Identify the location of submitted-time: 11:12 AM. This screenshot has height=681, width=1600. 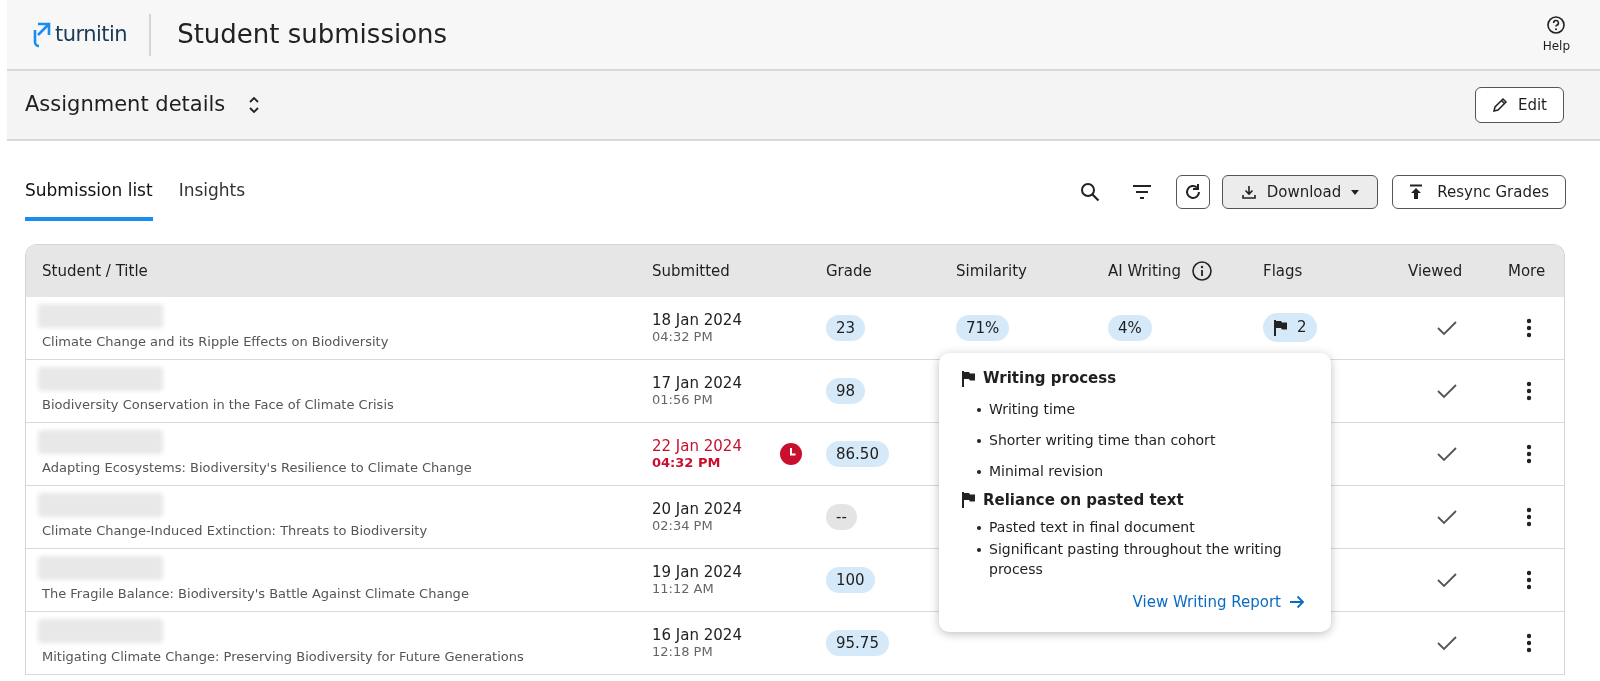
(683, 589).